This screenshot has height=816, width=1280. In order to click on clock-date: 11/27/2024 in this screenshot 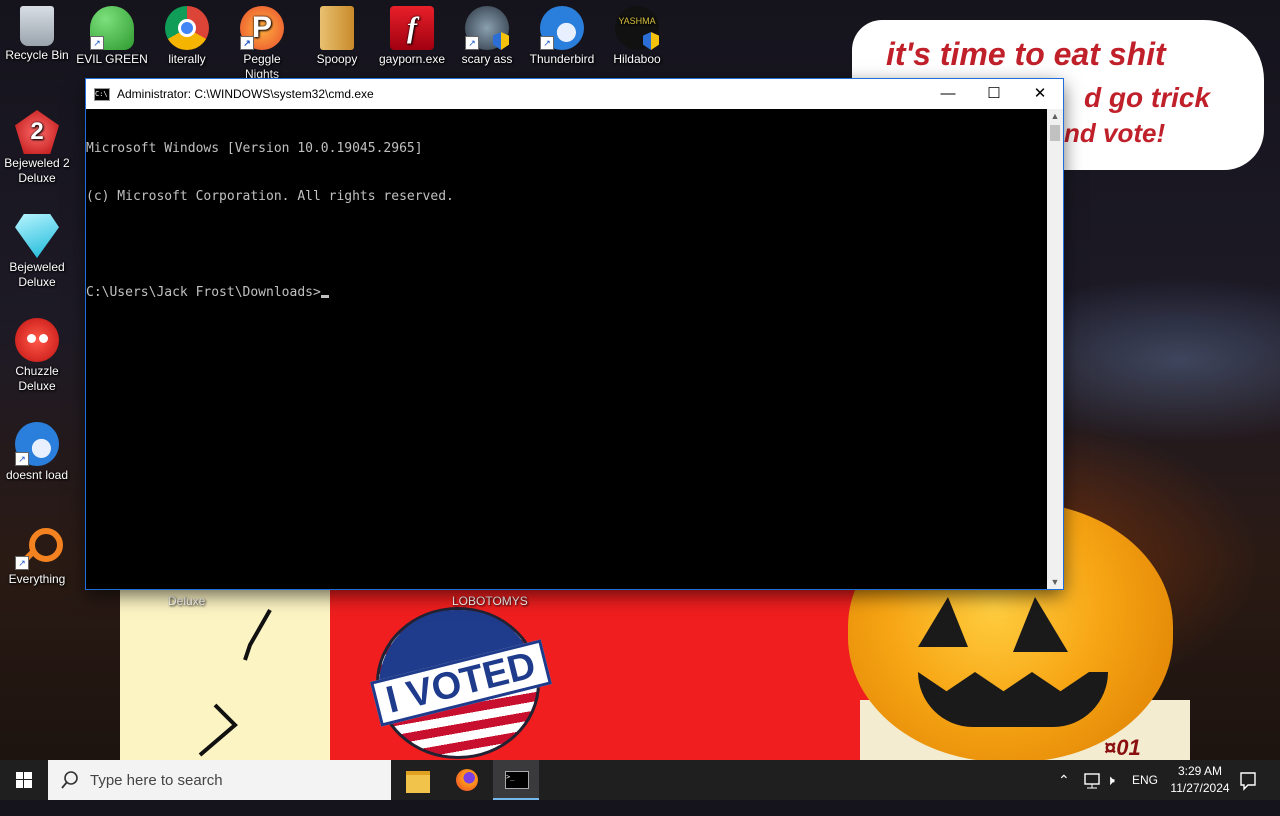, I will do `click(1200, 788)`.